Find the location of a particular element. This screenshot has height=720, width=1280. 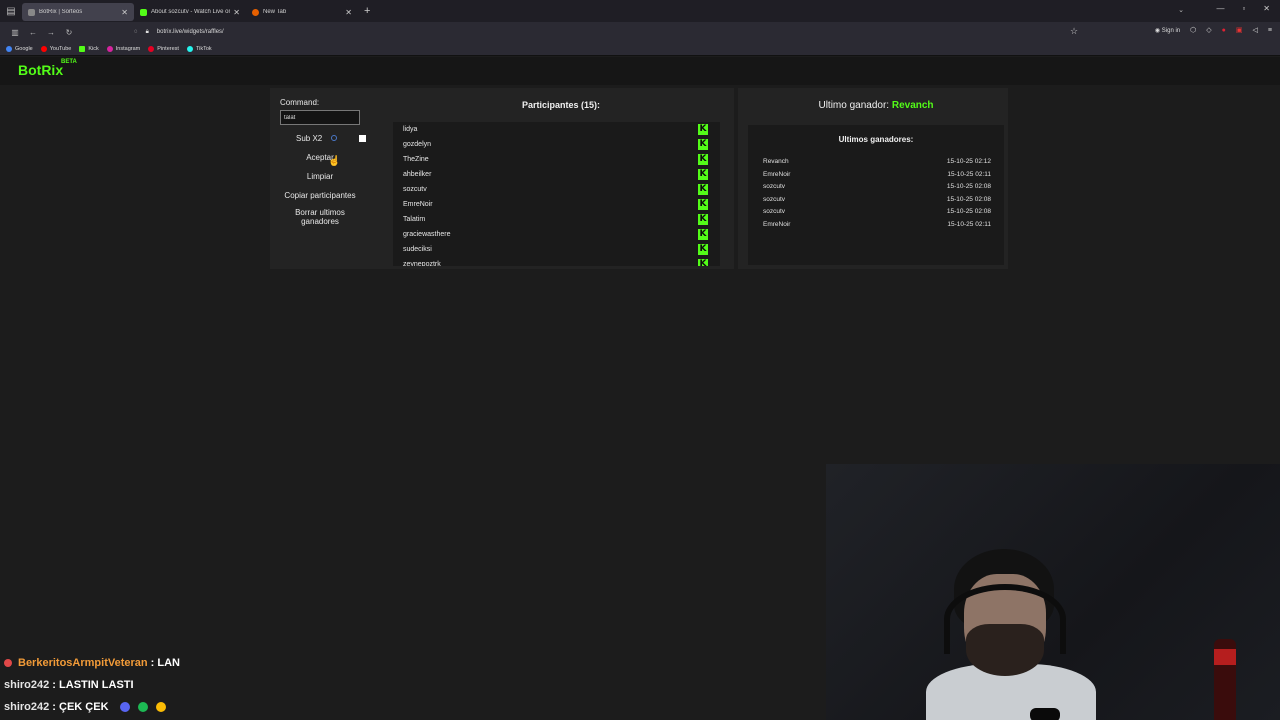

back-icon: ← is located at coordinates (33, 32).